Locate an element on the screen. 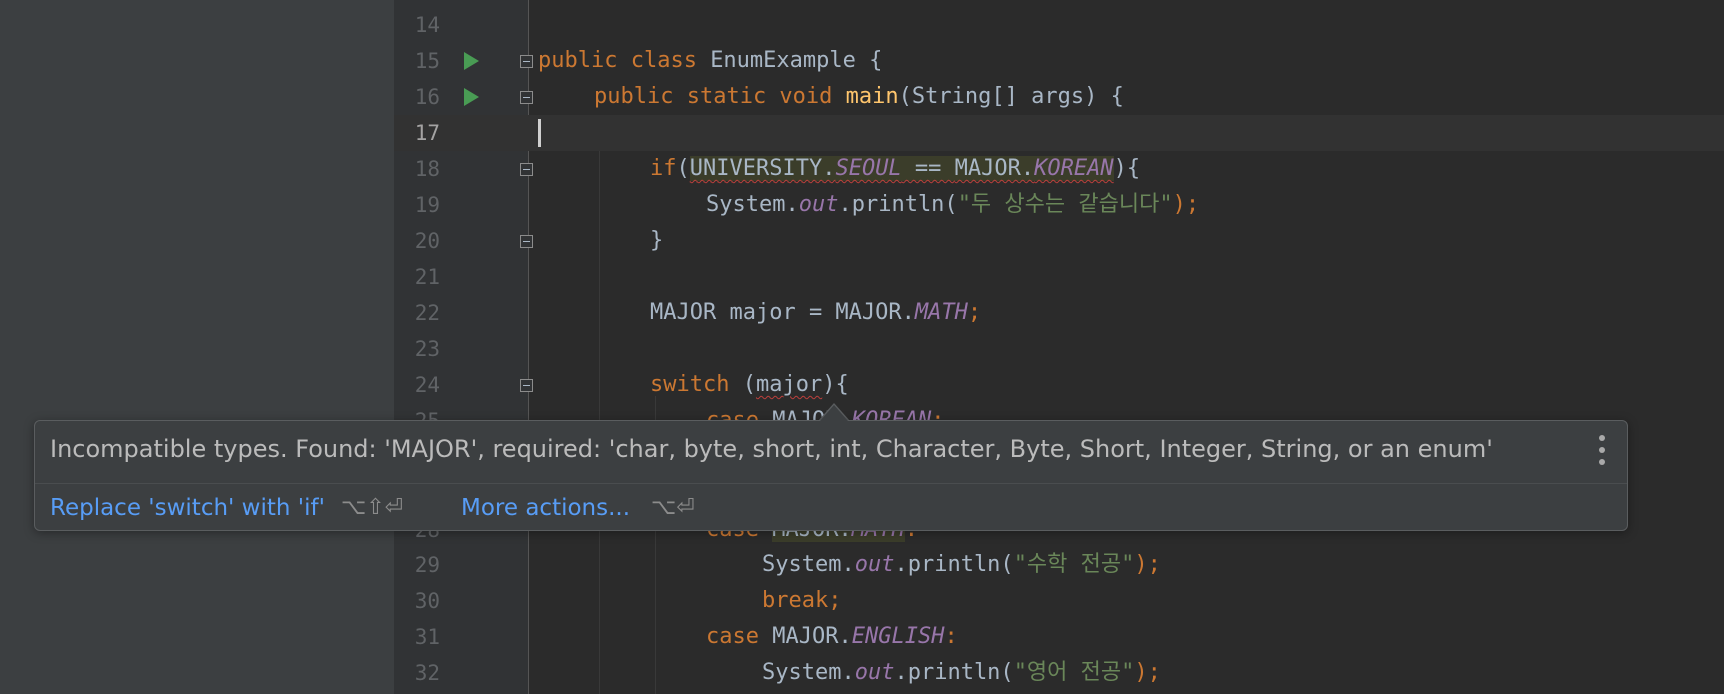  code-line: 24 switch (major){ is located at coordinates (1059, 385).